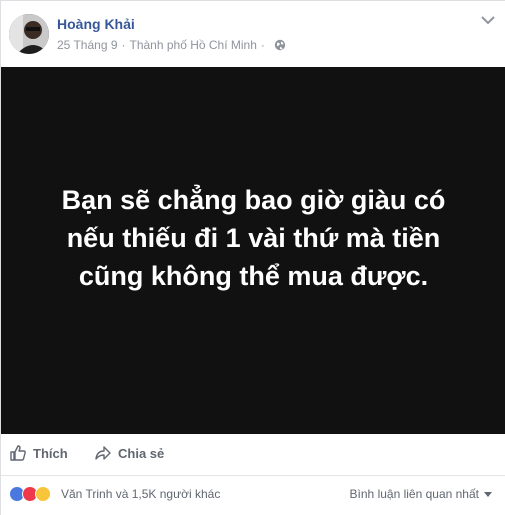 This screenshot has width=505, height=515. Describe the element at coordinates (43, 494) in the screenshot. I see `haha-reaction-icon` at that location.